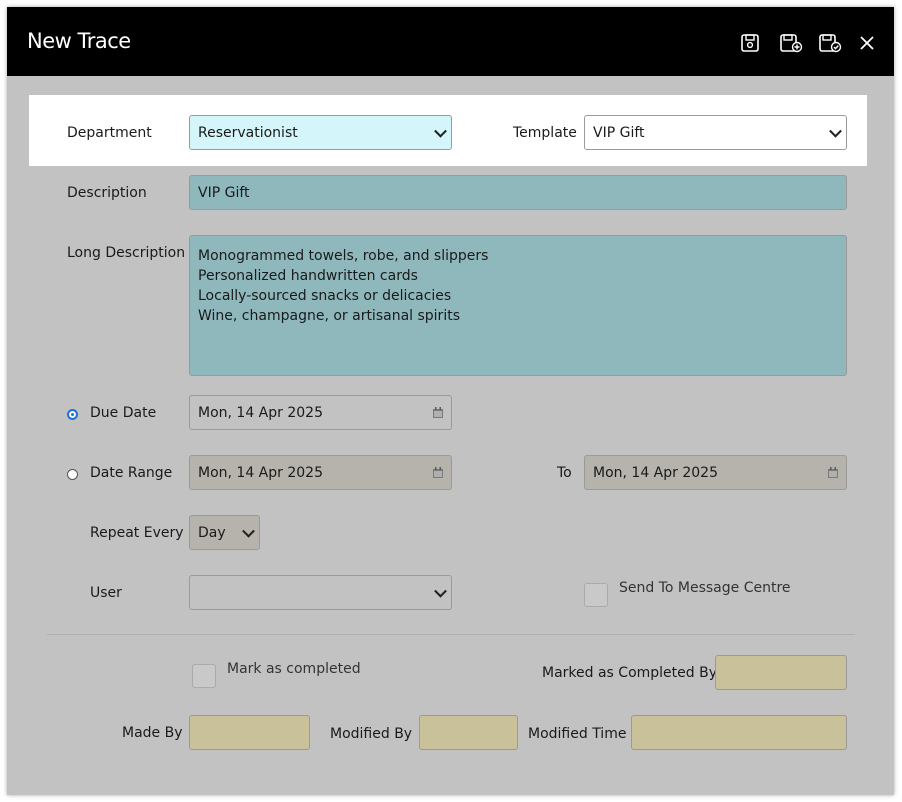  I want to click on description-label: Description, so click(107, 193).